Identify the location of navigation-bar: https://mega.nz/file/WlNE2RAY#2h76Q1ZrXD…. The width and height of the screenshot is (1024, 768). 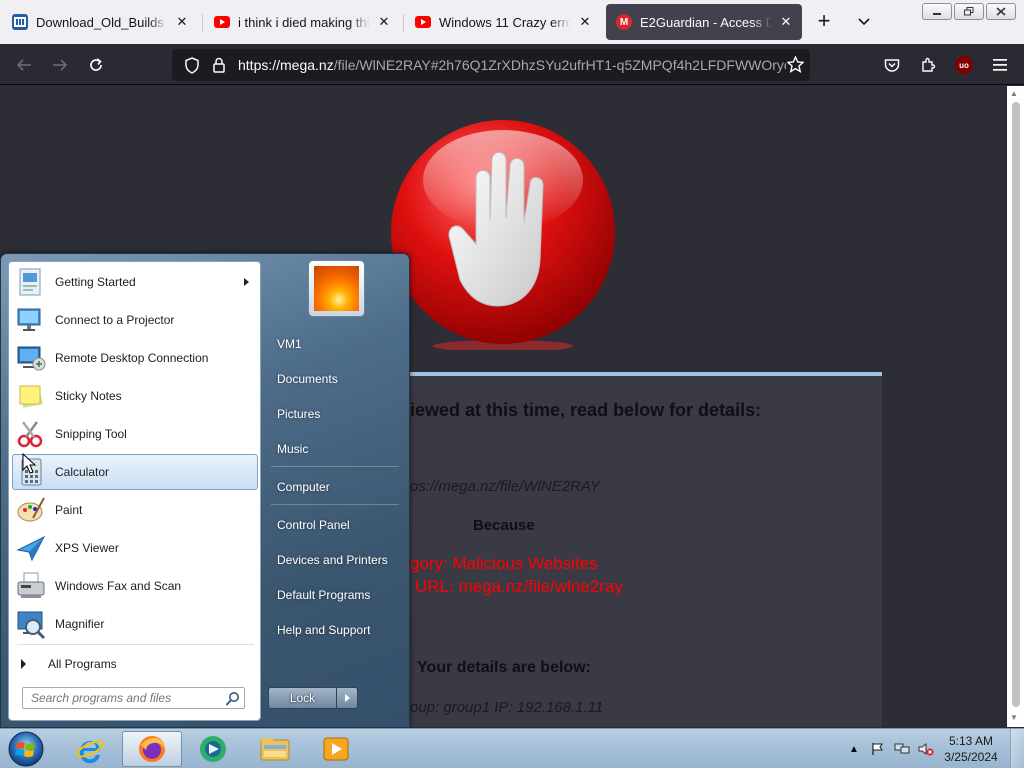
(512, 64).